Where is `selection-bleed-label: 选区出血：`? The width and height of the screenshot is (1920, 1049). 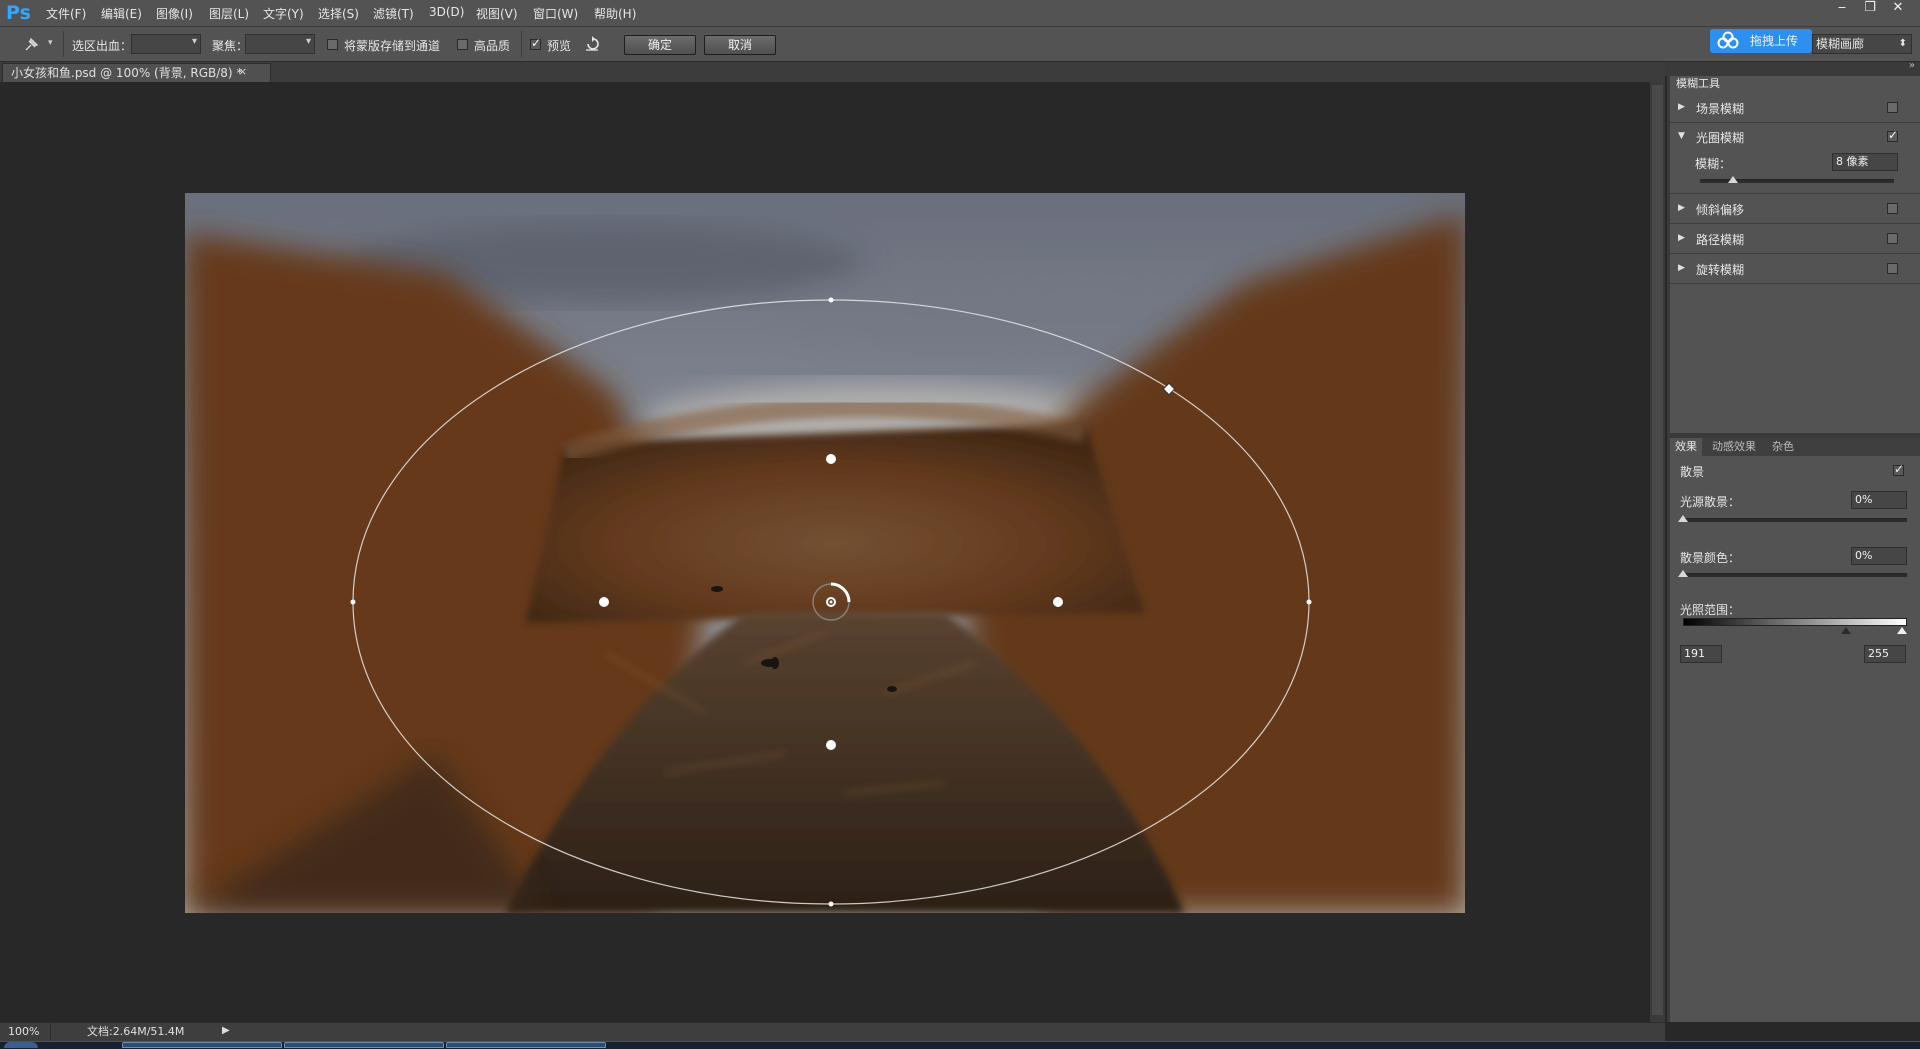 selection-bleed-label: 选区出血： is located at coordinates (102, 46).